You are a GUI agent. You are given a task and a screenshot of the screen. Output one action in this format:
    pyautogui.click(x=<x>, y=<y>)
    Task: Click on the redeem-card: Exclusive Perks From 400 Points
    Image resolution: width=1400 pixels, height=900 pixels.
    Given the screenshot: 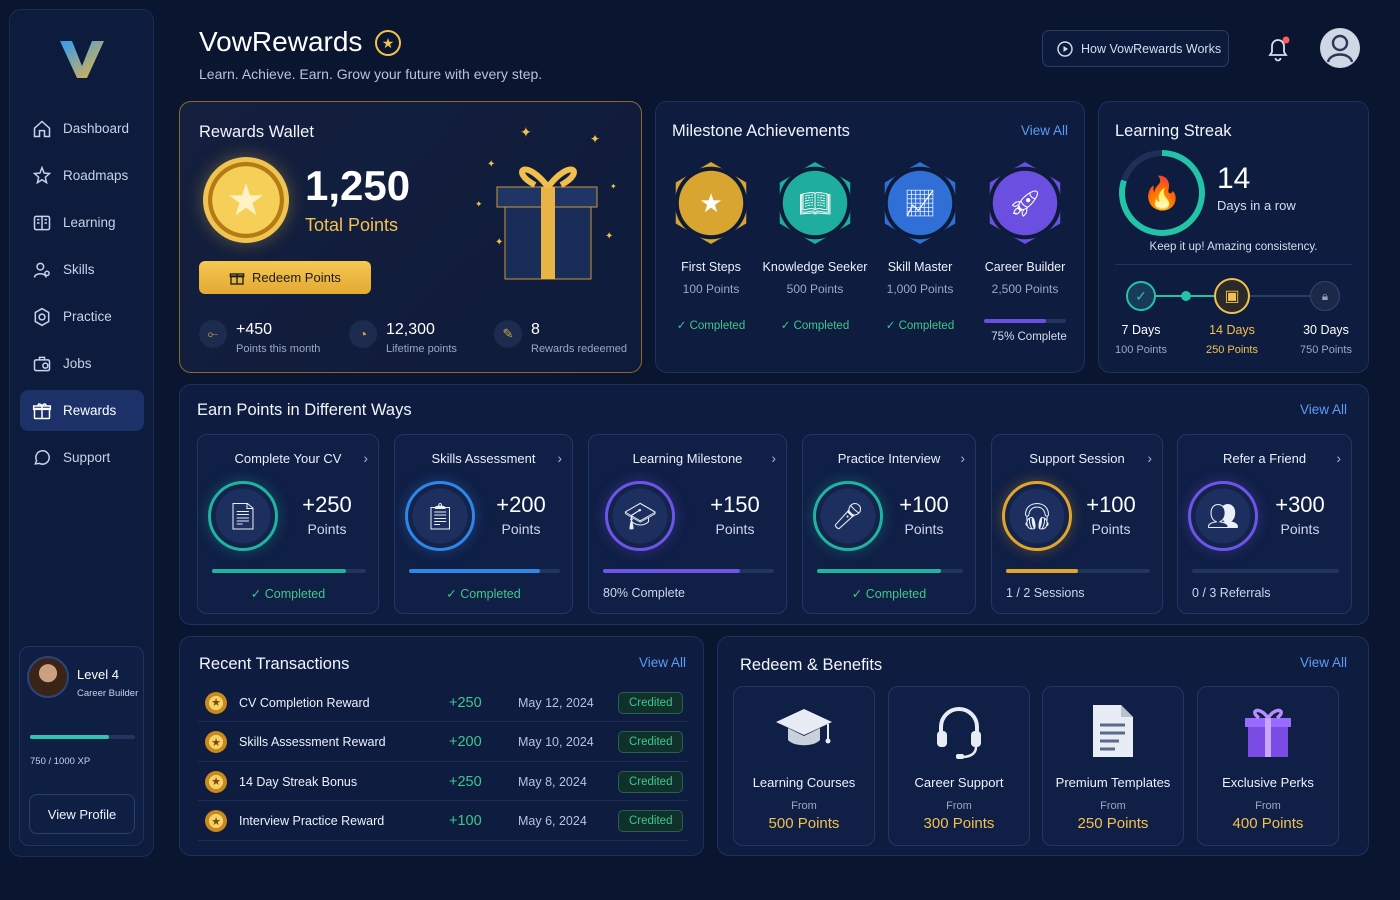 What is the action you would take?
    pyautogui.click(x=1268, y=766)
    